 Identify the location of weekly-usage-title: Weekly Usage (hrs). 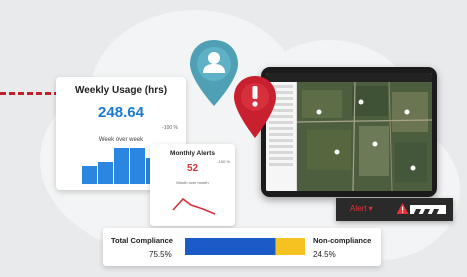
(121, 90).